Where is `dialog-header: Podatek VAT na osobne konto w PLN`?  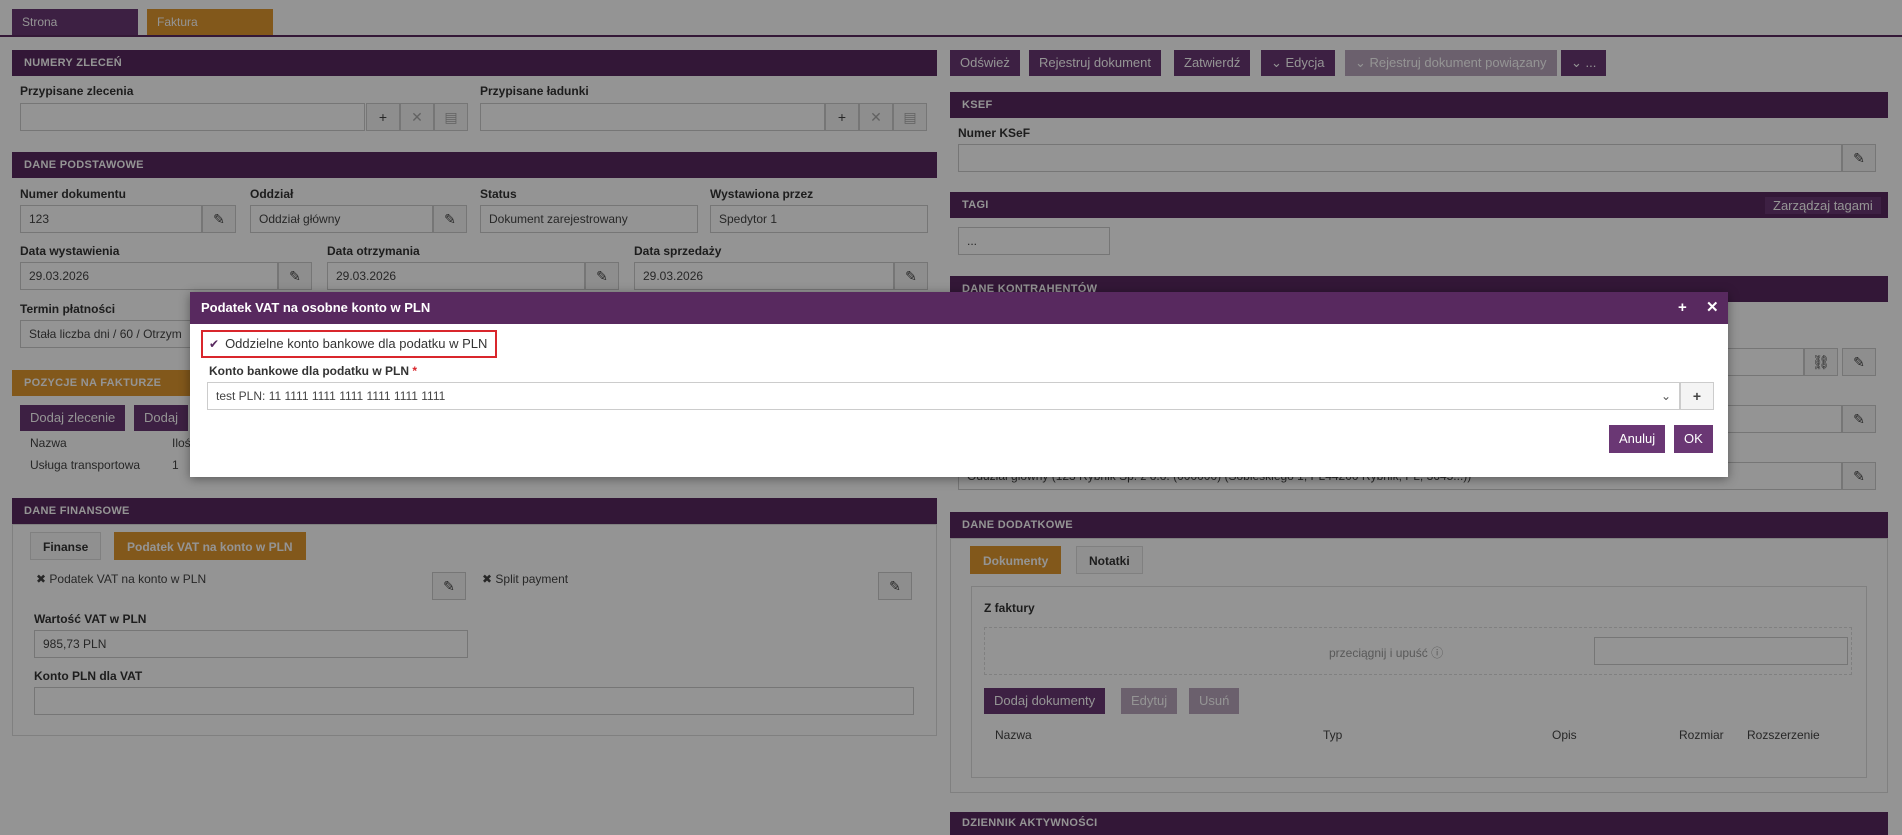
dialog-header: Podatek VAT na osobne konto w PLN is located at coordinates (959, 308).